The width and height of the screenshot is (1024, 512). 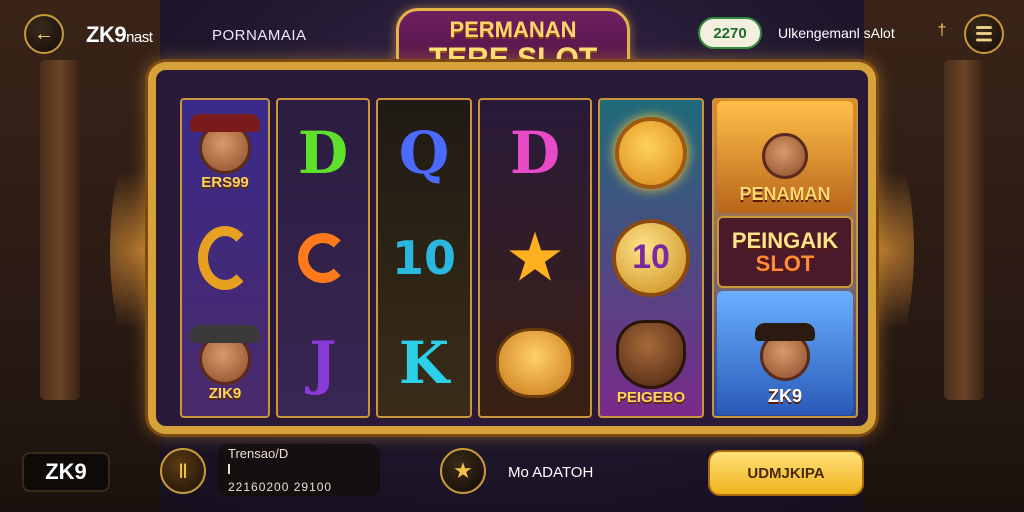 What do you see at coordinates (551, 472) in the screenshot?
I see `autoplay-label: Mo ADATOH` at bounding box center [551, 472].